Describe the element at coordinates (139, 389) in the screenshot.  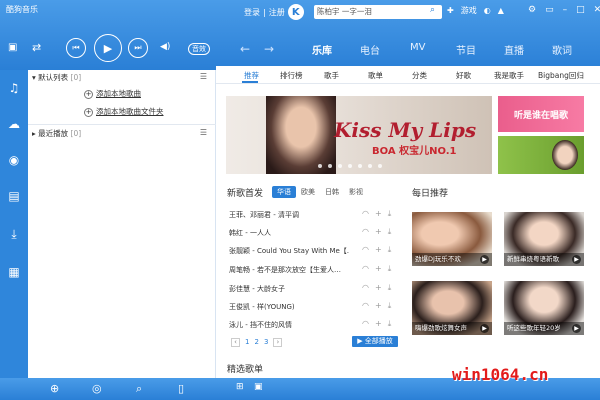
I see `search-list-icon: ⌕` at that location.